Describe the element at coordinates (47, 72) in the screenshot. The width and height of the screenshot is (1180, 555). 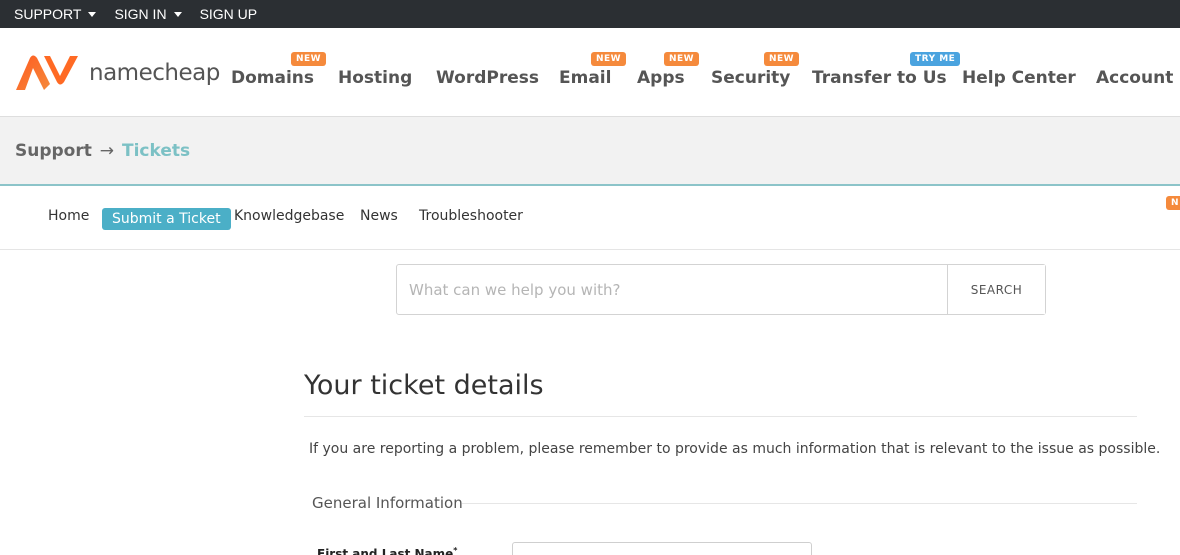
I see `namecheap-logo-icon` at that location.